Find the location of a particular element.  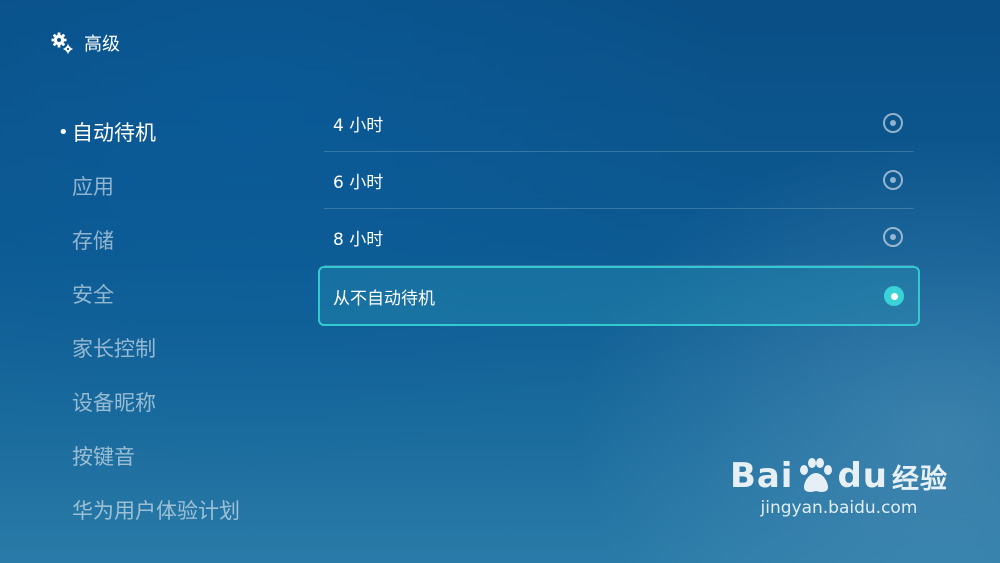

option-4-hours: 4 小时 is located at coordinates (619, 123).